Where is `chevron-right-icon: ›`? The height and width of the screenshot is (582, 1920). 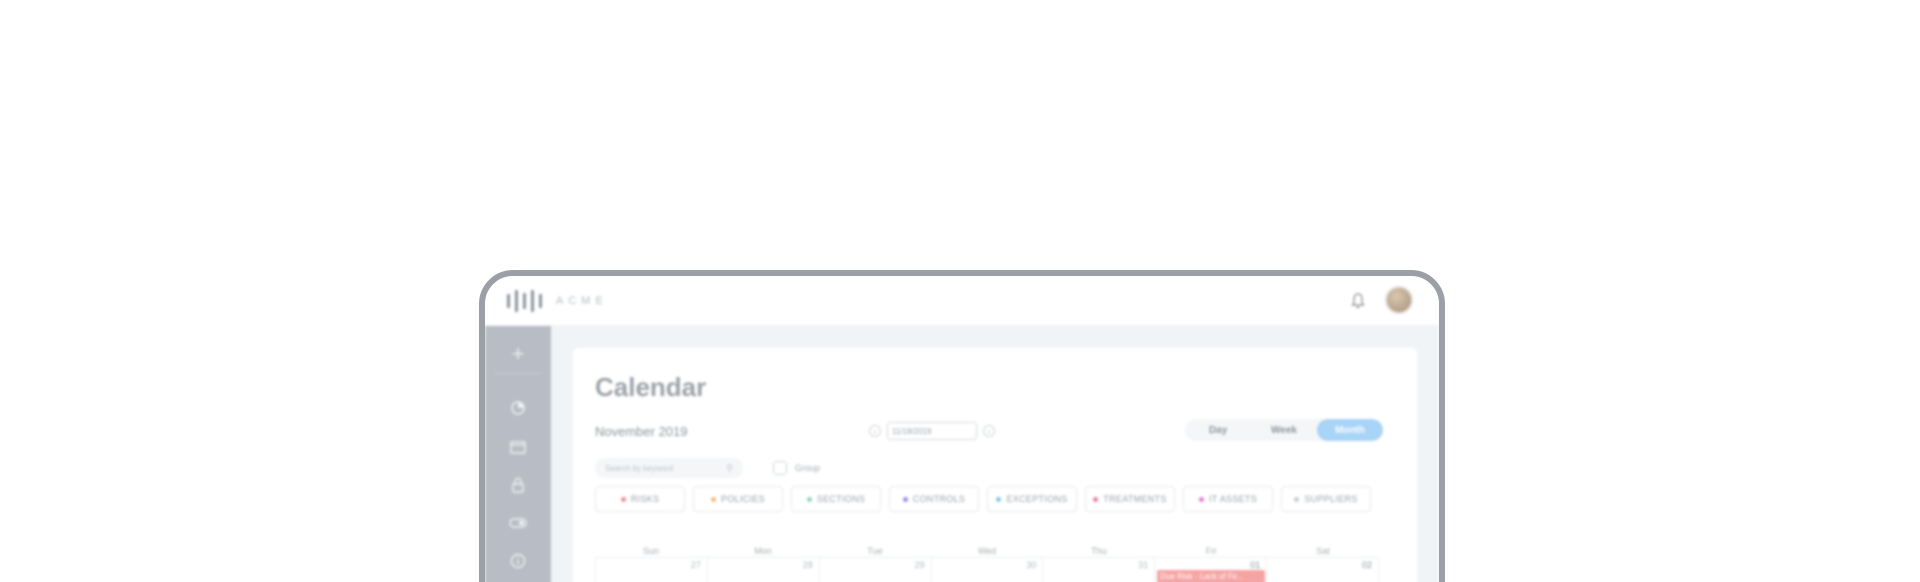 chevron-right-icon: › is located at coordinates (989, 431).